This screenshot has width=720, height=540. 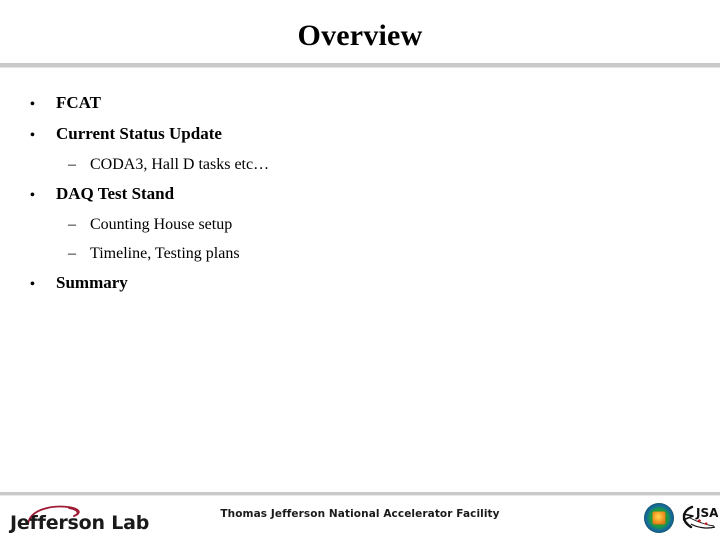 What do you see at coordinates (115, 193) in the screenshot?
I see `list-item-label: DAQ Test Stand` at bounding box center [115, 193].